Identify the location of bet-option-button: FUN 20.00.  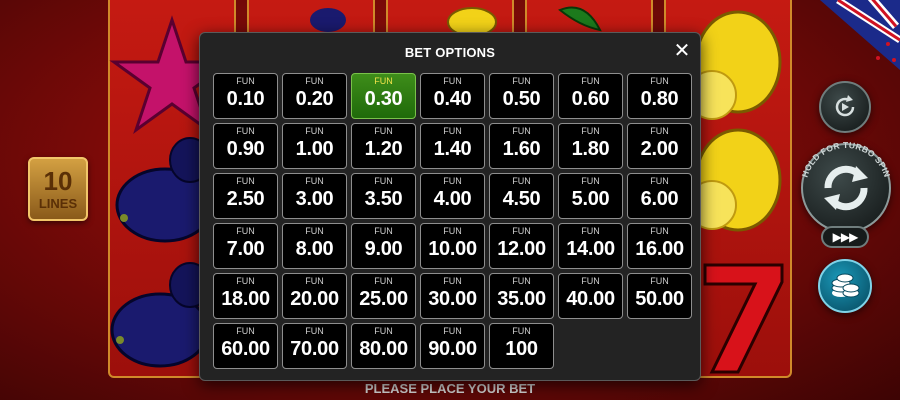
(314, 296).